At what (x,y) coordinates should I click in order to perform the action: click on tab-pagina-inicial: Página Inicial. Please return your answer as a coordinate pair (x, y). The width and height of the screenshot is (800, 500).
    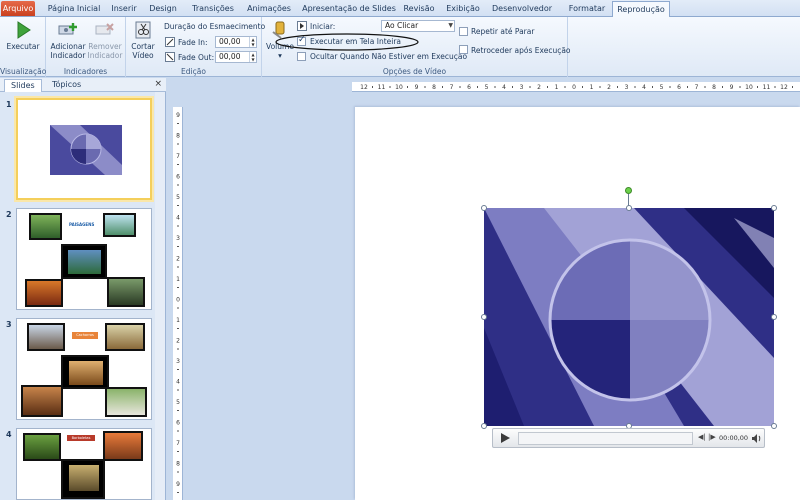
    Looking at the image, I should click on (74, 9).